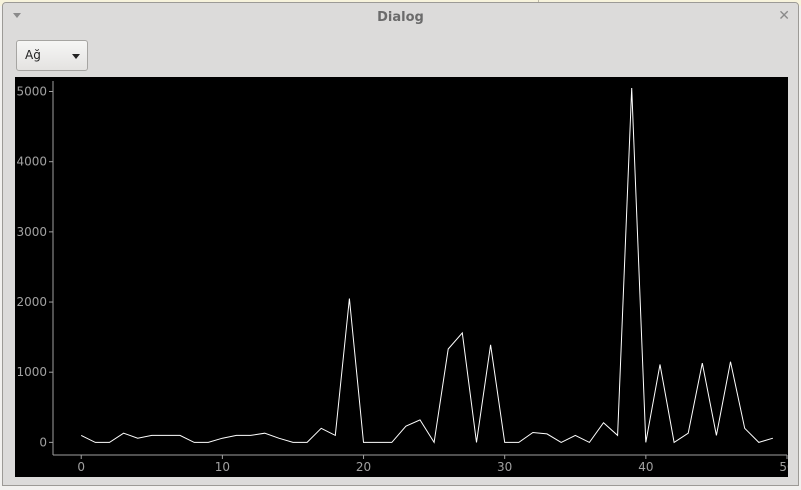 The width and height of the screenshot is (801, 490). Describe the element at coordinates (31, 92) in the screenshot. I see `y-tick-label: 5000` at that location.